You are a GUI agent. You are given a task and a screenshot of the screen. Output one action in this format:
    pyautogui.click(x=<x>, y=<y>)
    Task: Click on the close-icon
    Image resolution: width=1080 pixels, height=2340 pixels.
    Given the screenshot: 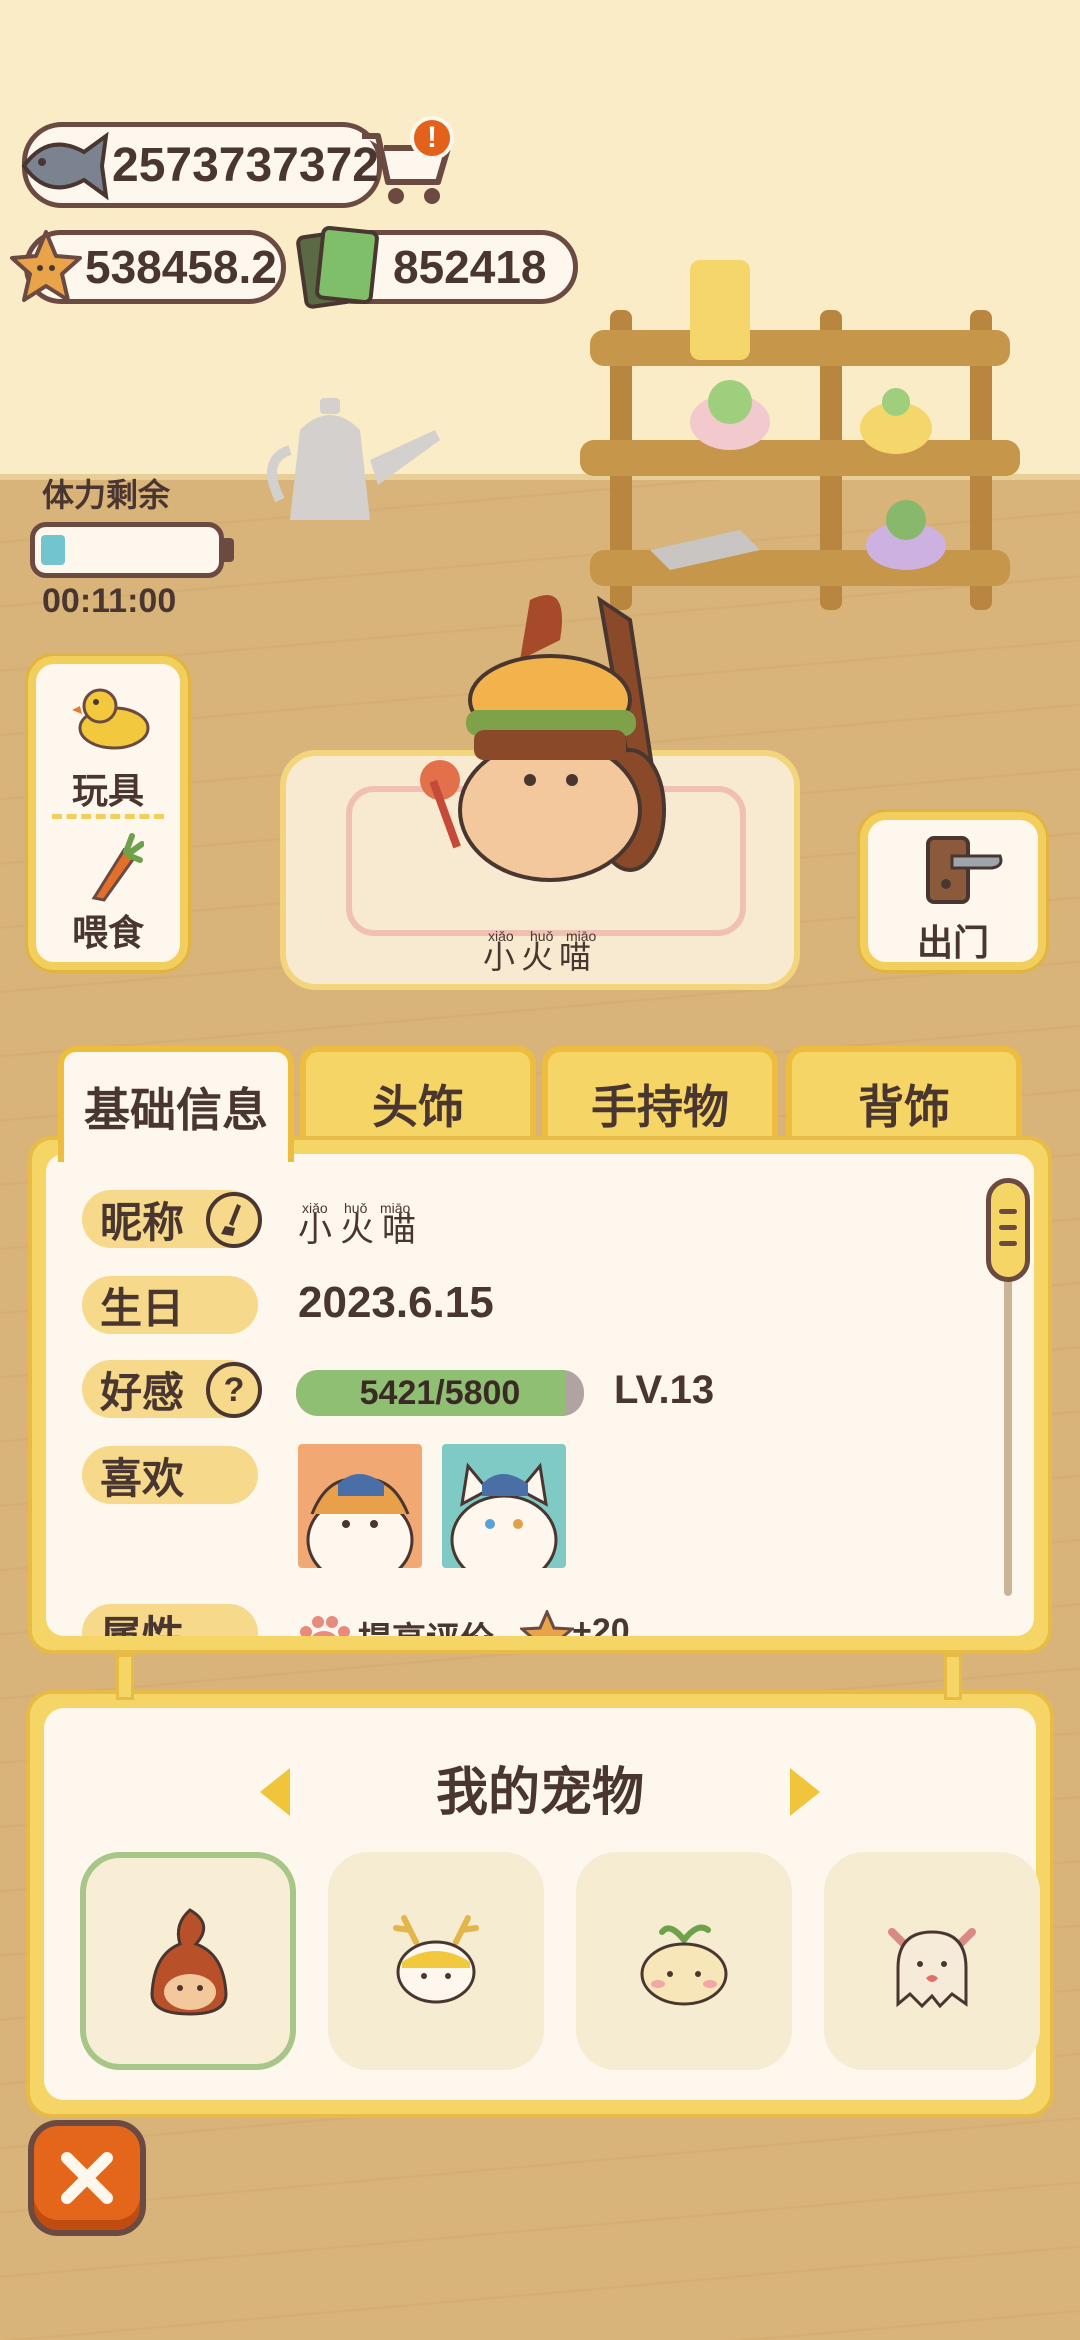 What is the action you would take?
    pyautogui.click(x=87, y=2178)
    